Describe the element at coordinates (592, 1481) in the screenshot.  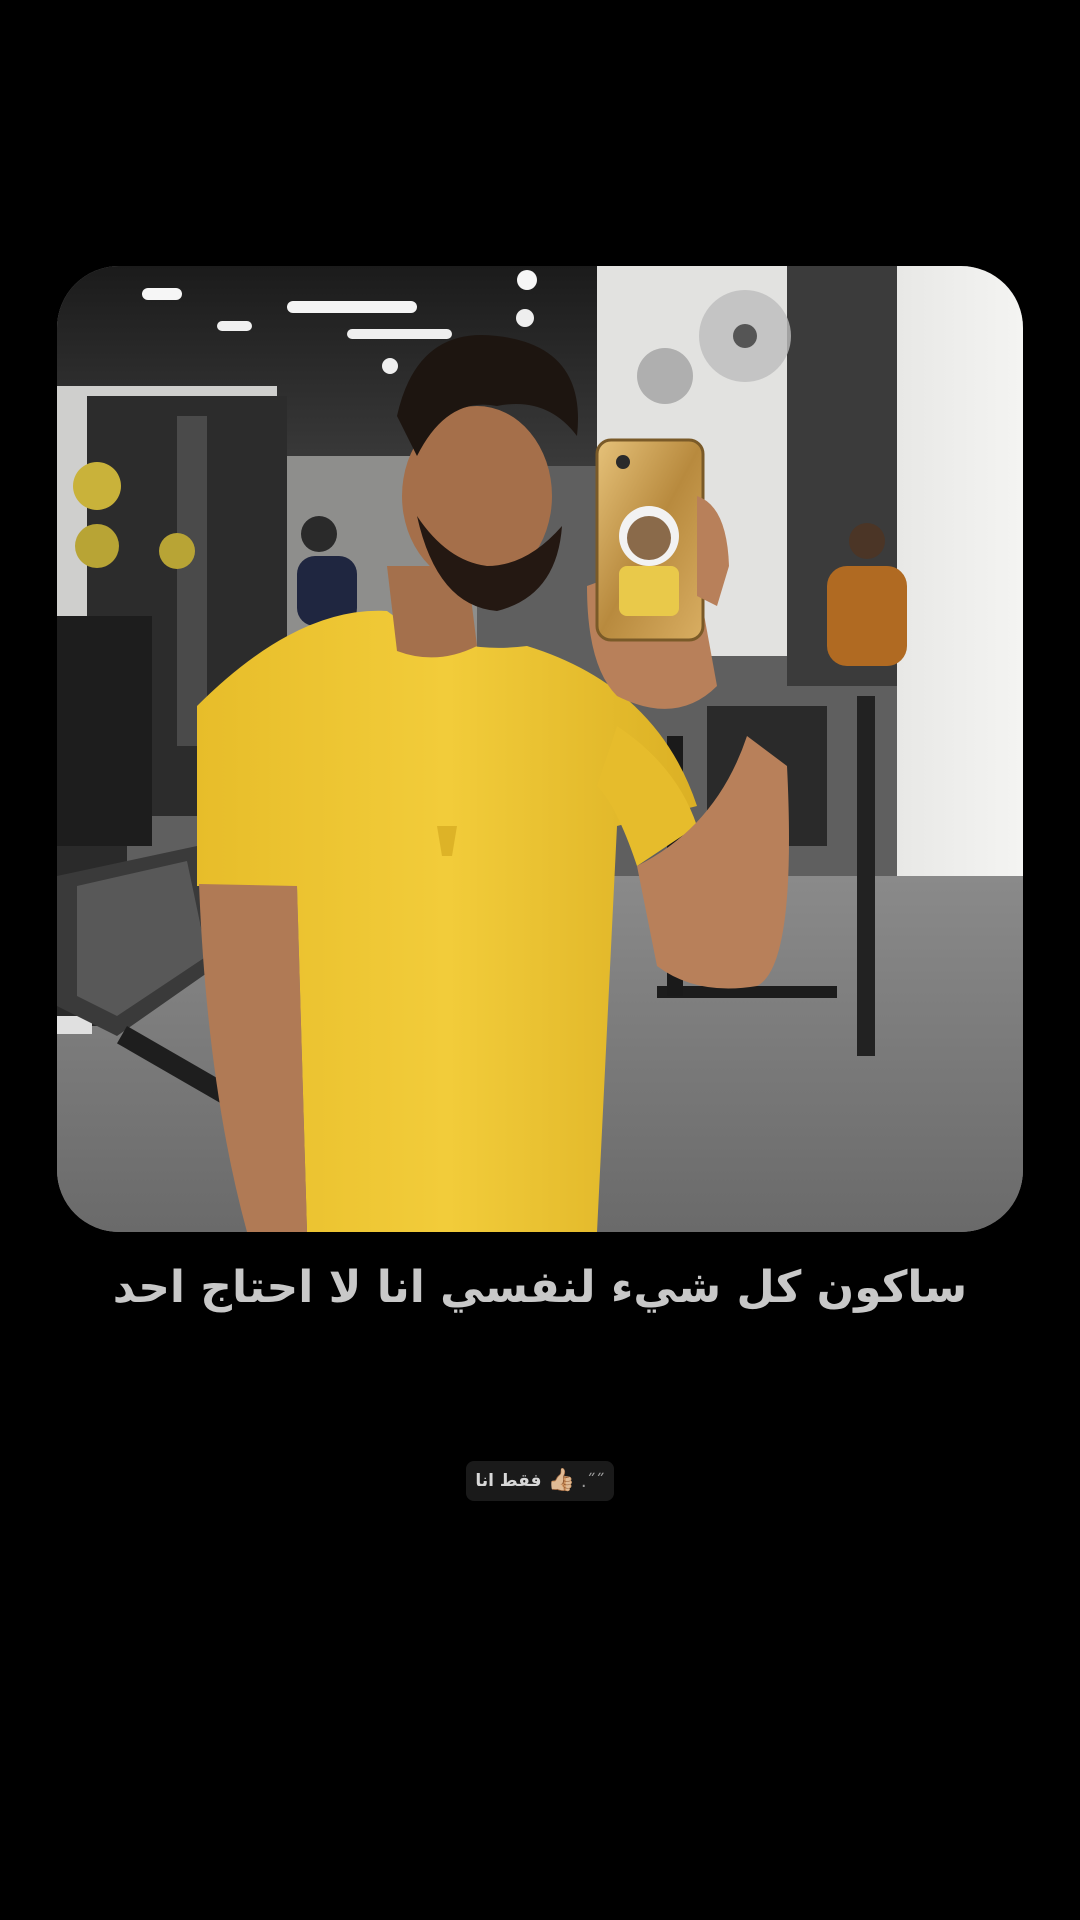
I see `sticker-trail: ˝˝.` at that location.